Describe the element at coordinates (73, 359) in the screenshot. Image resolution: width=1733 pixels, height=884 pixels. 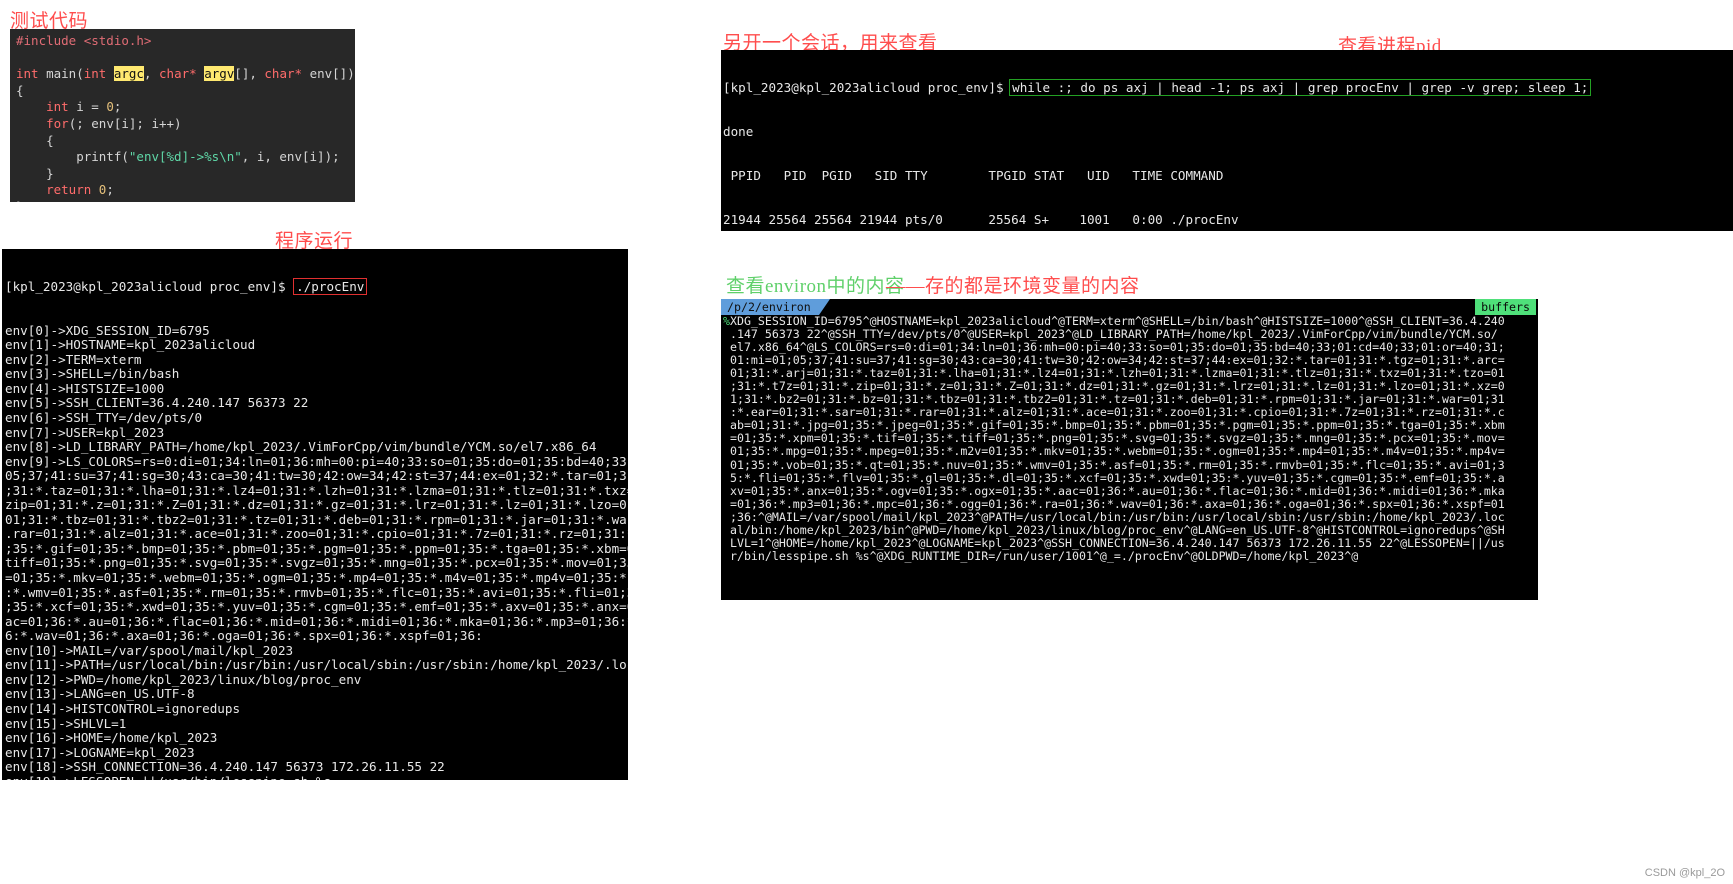
I see `env-output-line: env[2]->TERM=xterm` at that location.